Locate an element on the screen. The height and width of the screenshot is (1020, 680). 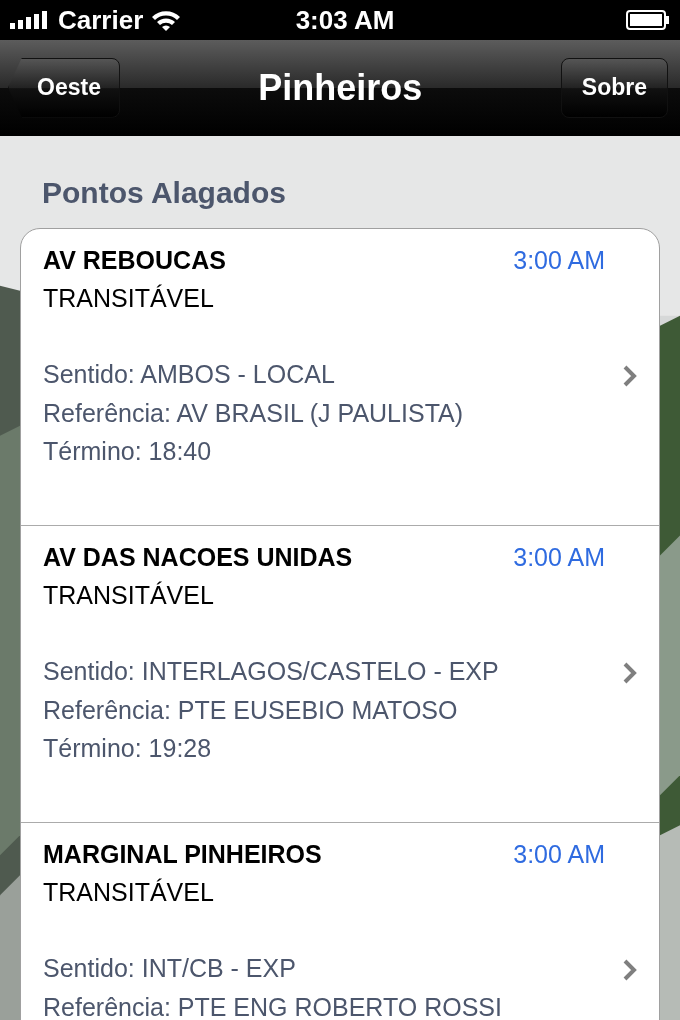
detail-text: Referência: AV BRASIL (J PAULISTA) is located at coordinates (253, 413).